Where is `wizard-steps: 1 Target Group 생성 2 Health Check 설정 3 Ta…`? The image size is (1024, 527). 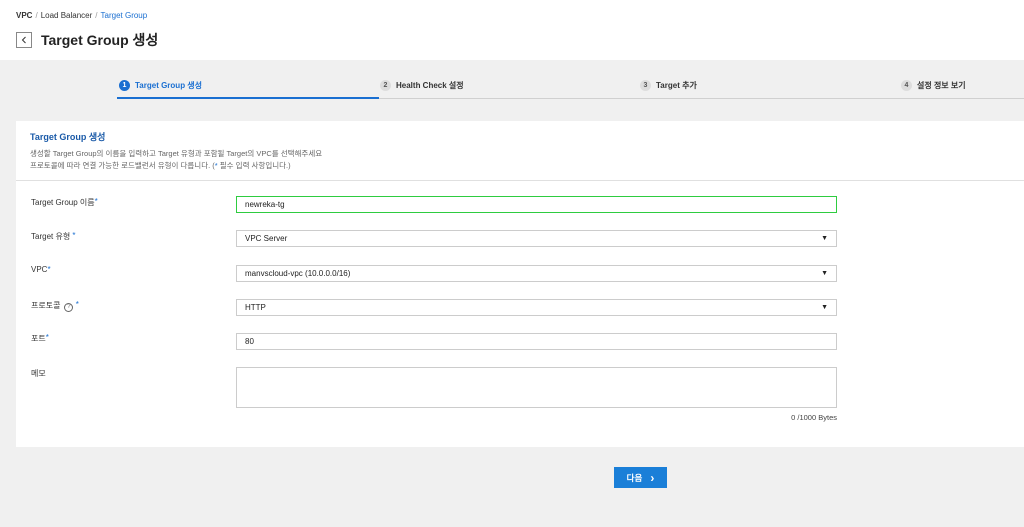 wizard-steps: 1 Target Group 생성 2 Health Check 설정 3 Ta… is located at coordinates (512, 80).